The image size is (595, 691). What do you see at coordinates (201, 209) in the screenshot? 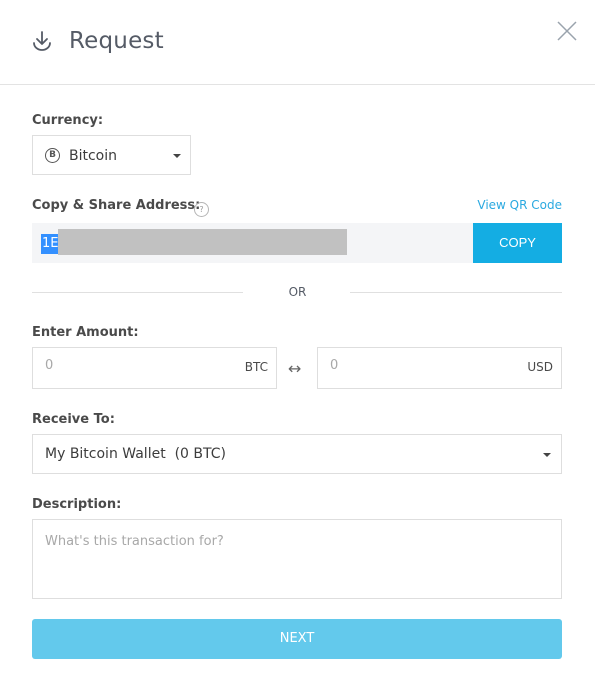
I see `help-icon: ?` at bounding box center [201, 209].